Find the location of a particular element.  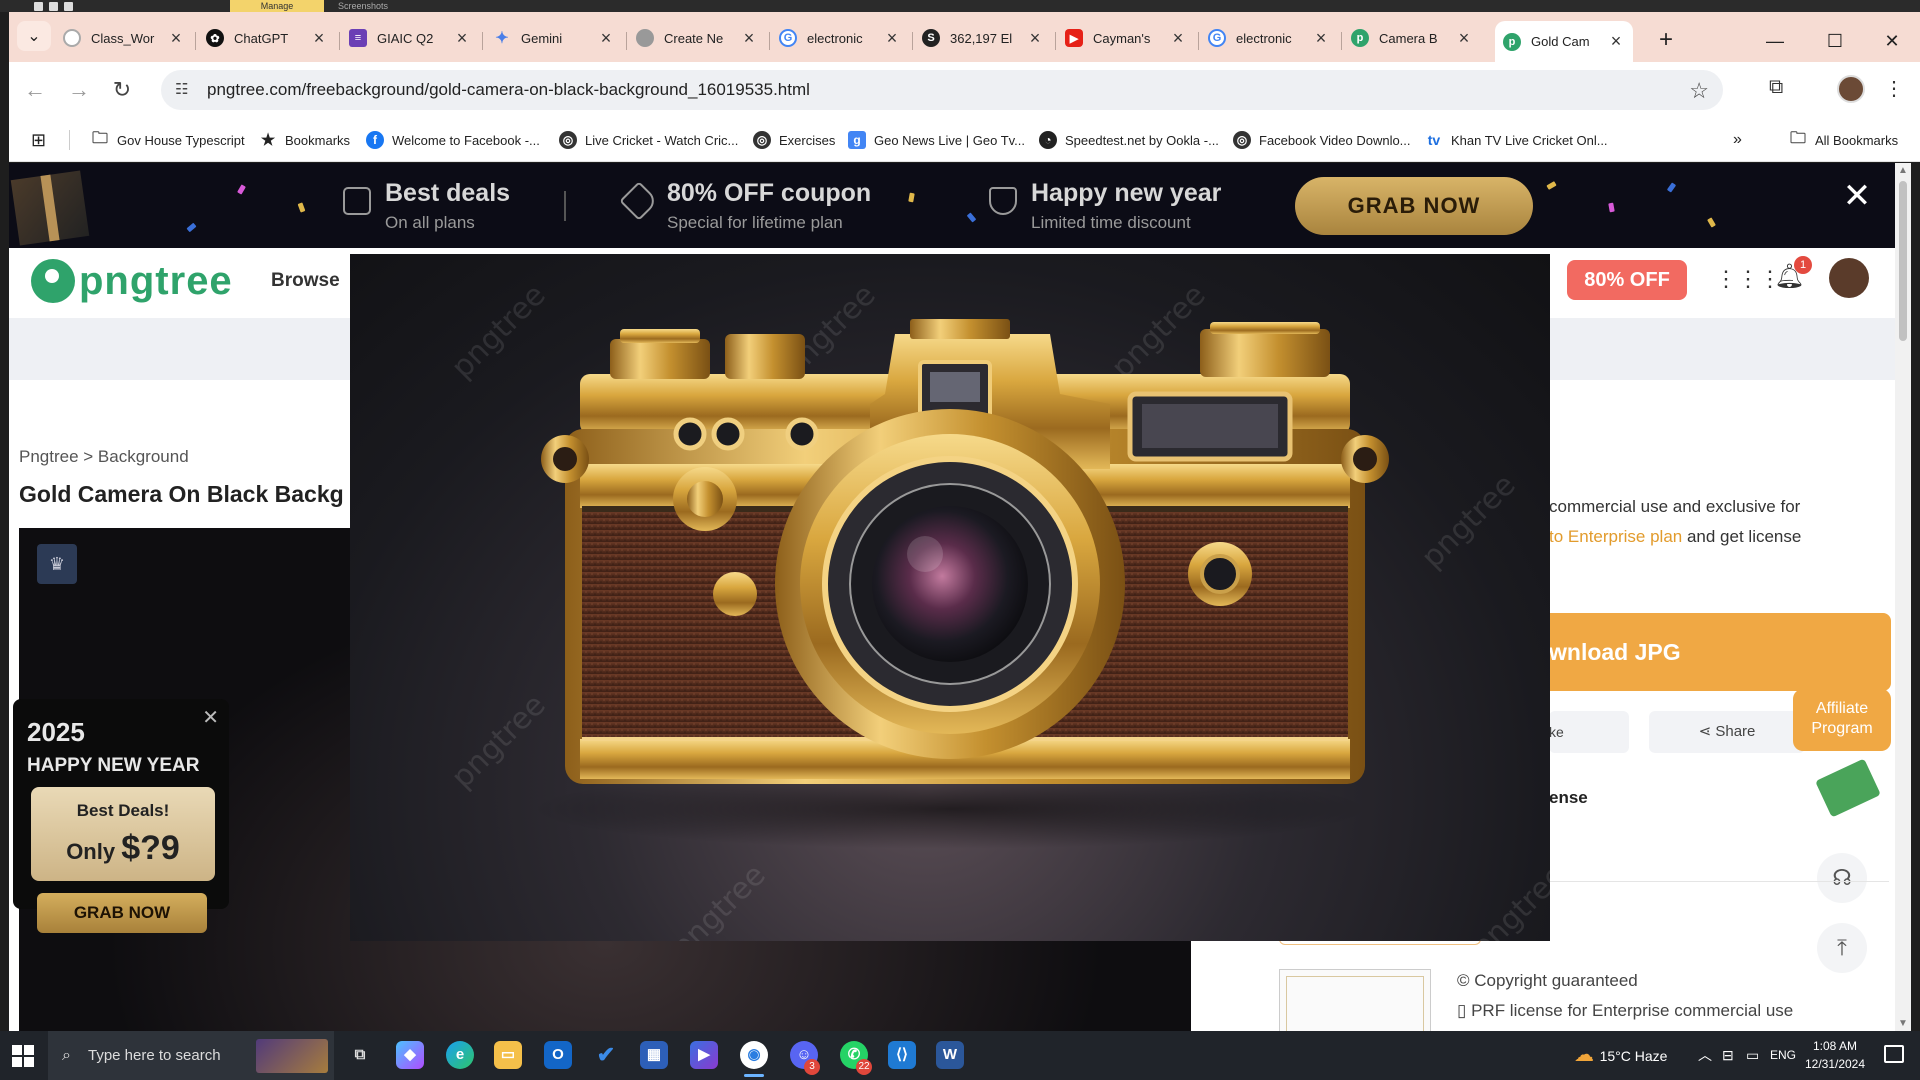

enterprise-plan-link: to Enterprise plan is located at coordinates (1615, 536).